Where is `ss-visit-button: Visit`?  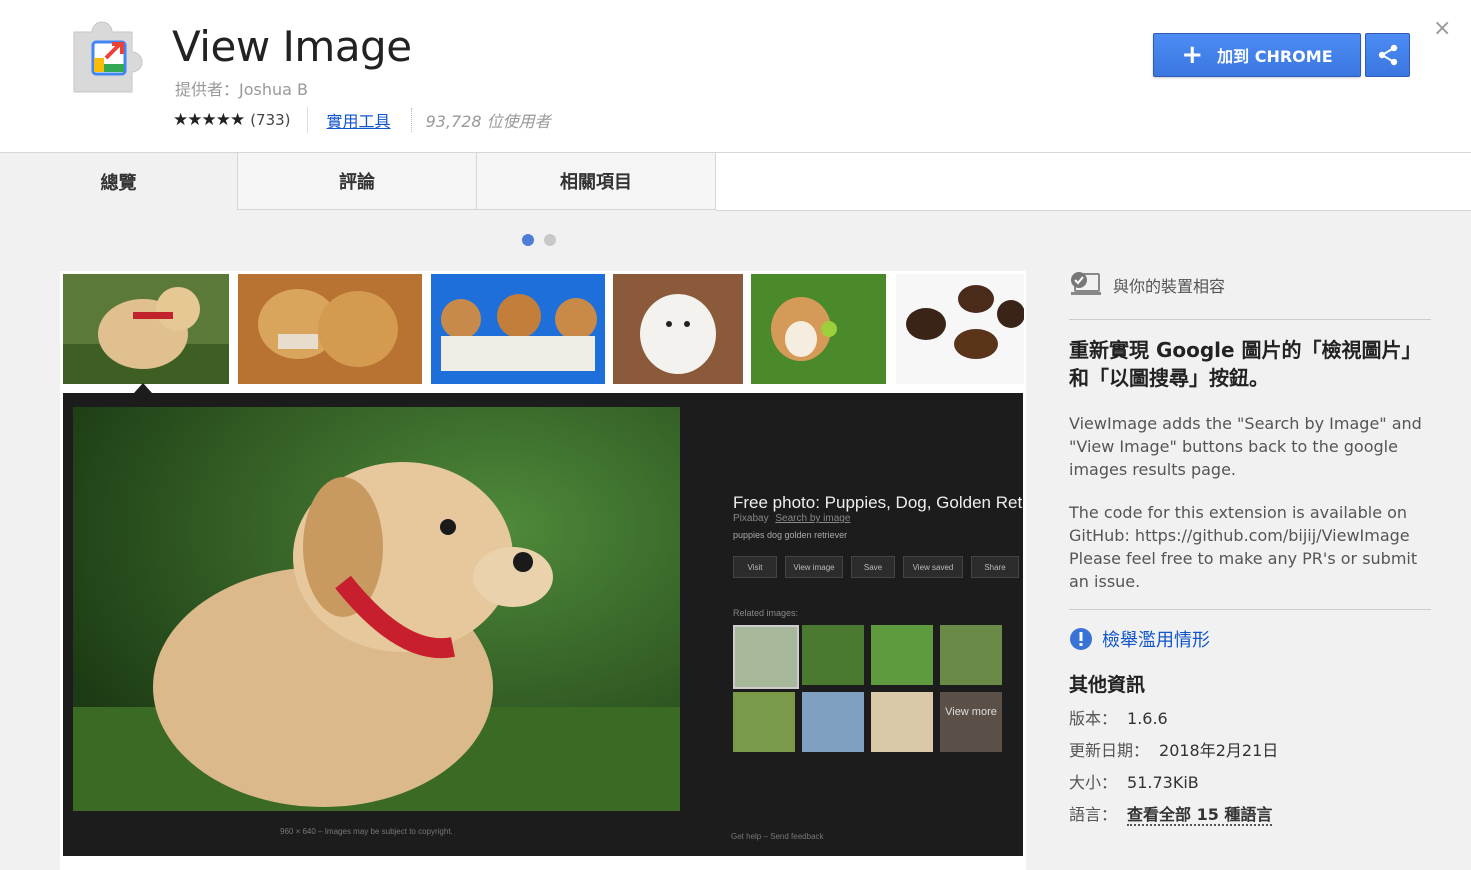
ss-visit-button: Visit is located at coordinates (755, 567).